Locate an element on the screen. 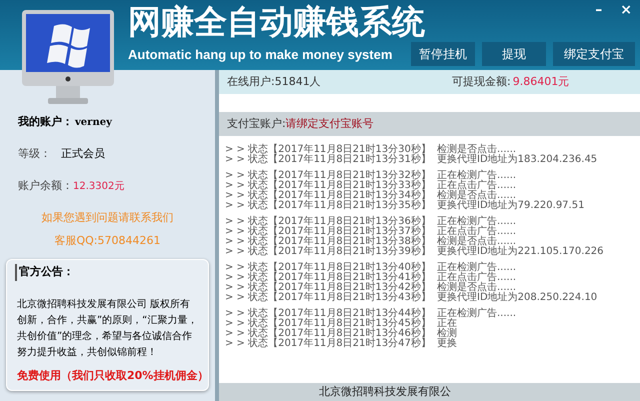 The width and height of the screenshot is (640, 401). field-label: 在线用户: is located at coordinates (251, 82).